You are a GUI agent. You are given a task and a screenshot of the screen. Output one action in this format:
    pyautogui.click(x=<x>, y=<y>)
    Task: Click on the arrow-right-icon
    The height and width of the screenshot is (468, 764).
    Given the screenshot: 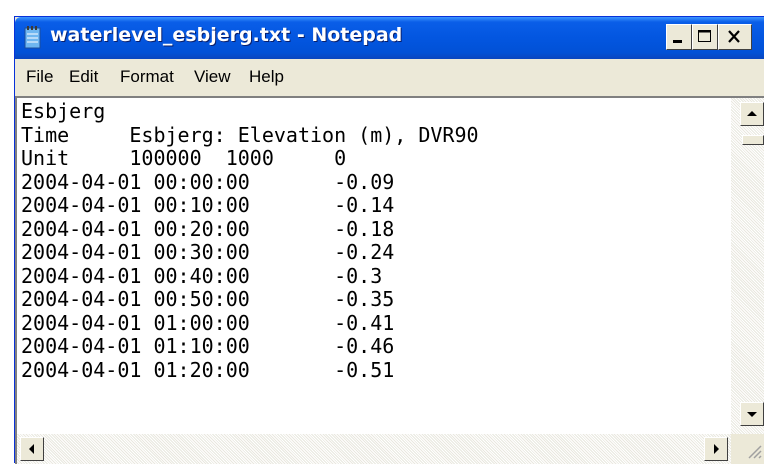 What is the action you would take?
    pyautogui.click(x=716, y=449)
    